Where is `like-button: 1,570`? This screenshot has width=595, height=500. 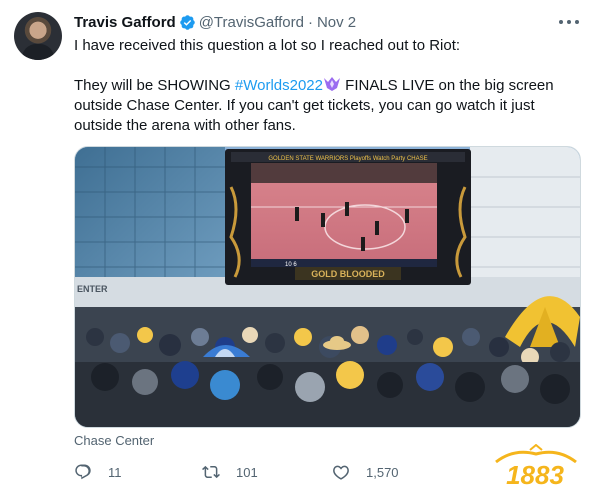
like-button: 1,570 is located at coordinates (365, 472).